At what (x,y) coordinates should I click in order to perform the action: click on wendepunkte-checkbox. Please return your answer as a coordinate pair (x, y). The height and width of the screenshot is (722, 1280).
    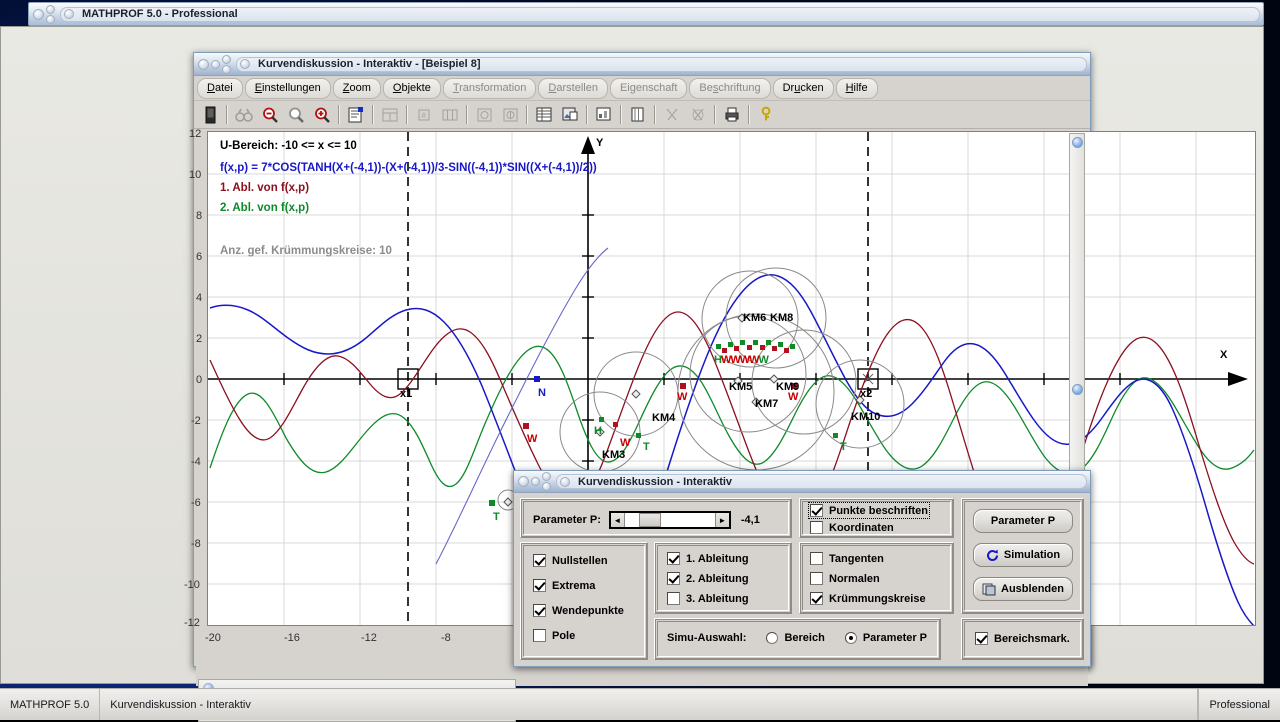
    Looking at the image, I should click on (539, 610).